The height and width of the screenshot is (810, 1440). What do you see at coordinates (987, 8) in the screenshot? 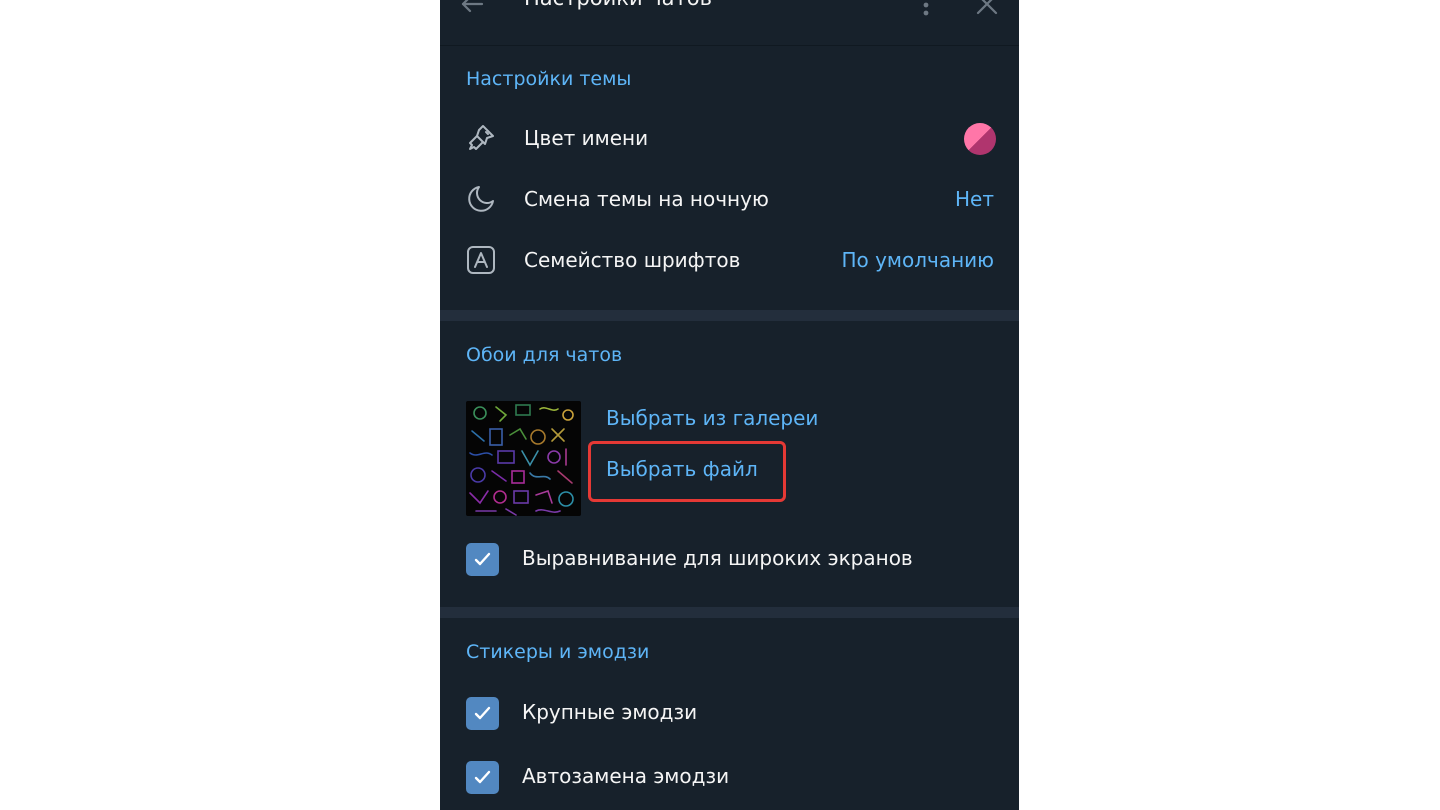
I see `close-icon` at bounding box center [987, 8].